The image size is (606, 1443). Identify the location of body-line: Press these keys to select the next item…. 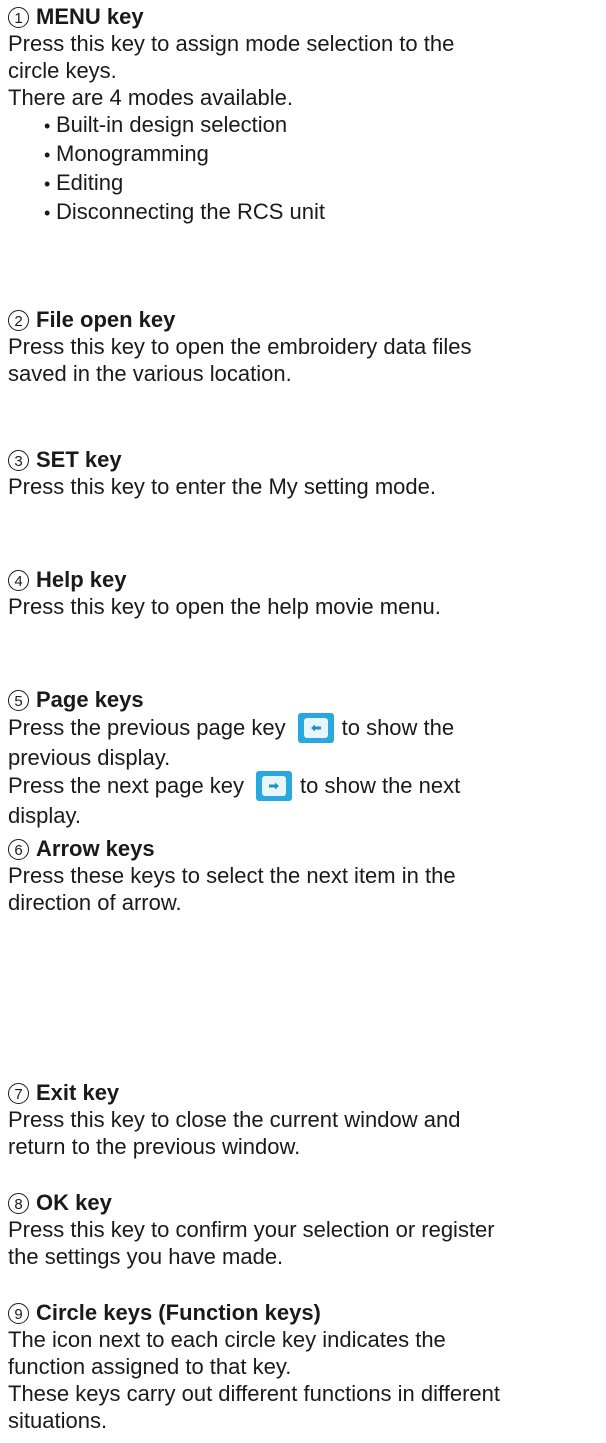
(232, 875).